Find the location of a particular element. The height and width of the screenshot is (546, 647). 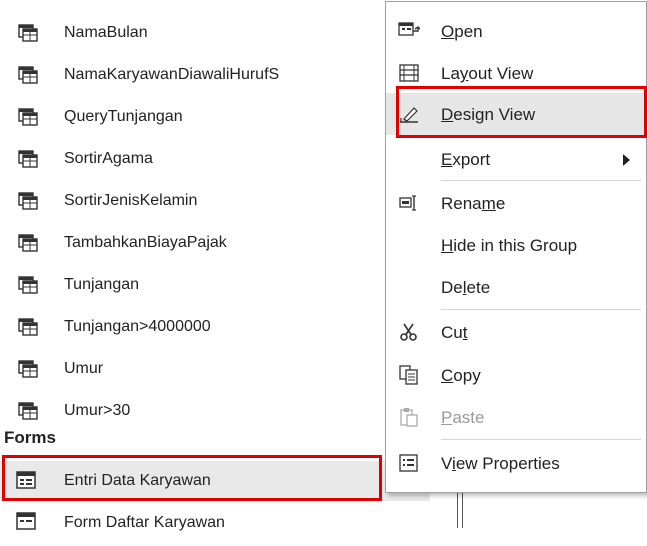

menu-item-layout-view: Layout View is located at coordinates (516, 73).